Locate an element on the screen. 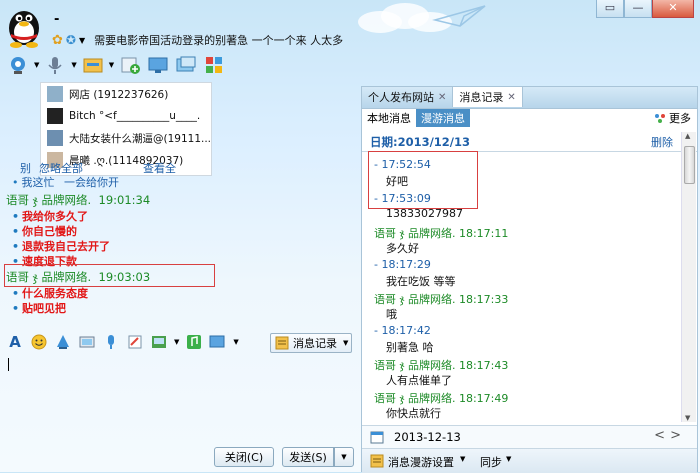 Image resolution: width=700 pixels, height=473 pixels. scroll-thumb is located at coordinates (689, 165).